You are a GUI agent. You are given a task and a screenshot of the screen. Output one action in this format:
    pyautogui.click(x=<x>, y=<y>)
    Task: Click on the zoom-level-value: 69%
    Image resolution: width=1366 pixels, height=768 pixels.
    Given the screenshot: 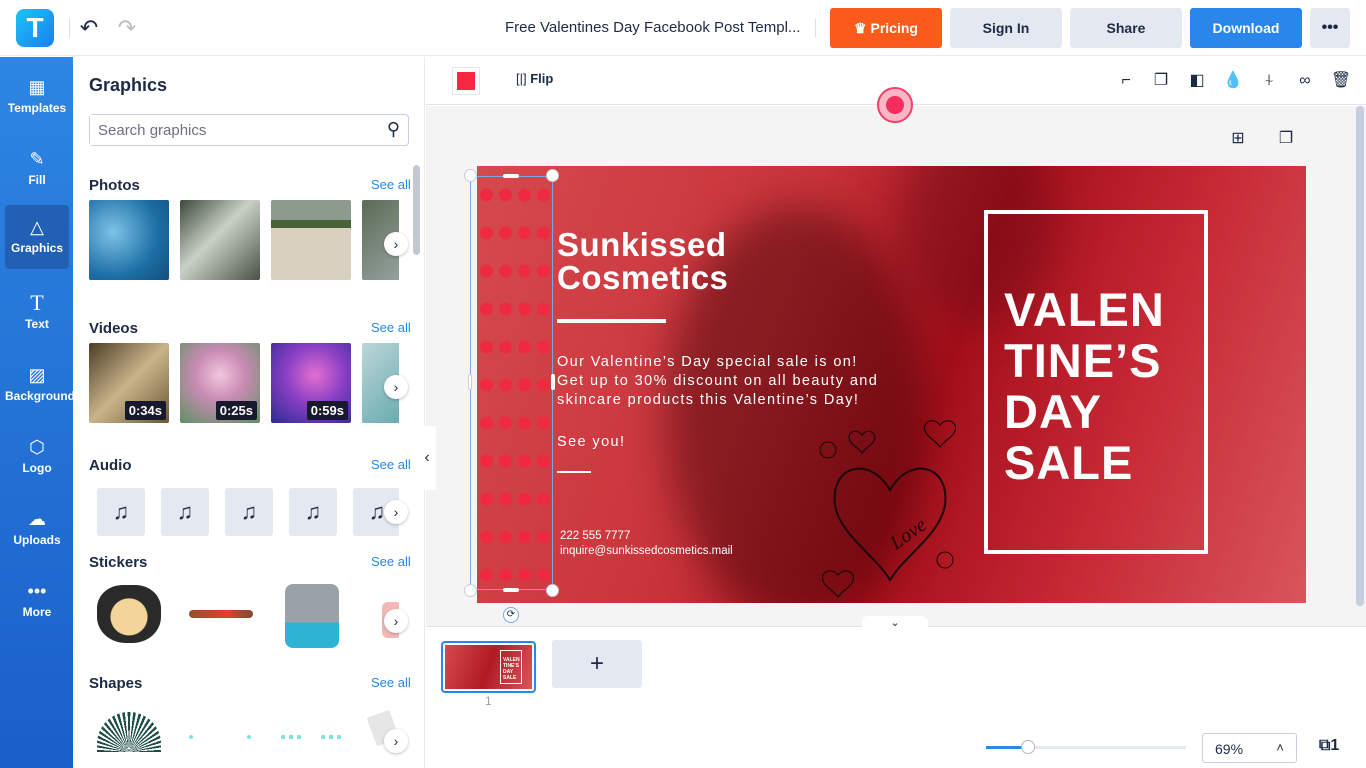 What is the action you would take?
    pyautogui.click(x=1229, y=749)
    